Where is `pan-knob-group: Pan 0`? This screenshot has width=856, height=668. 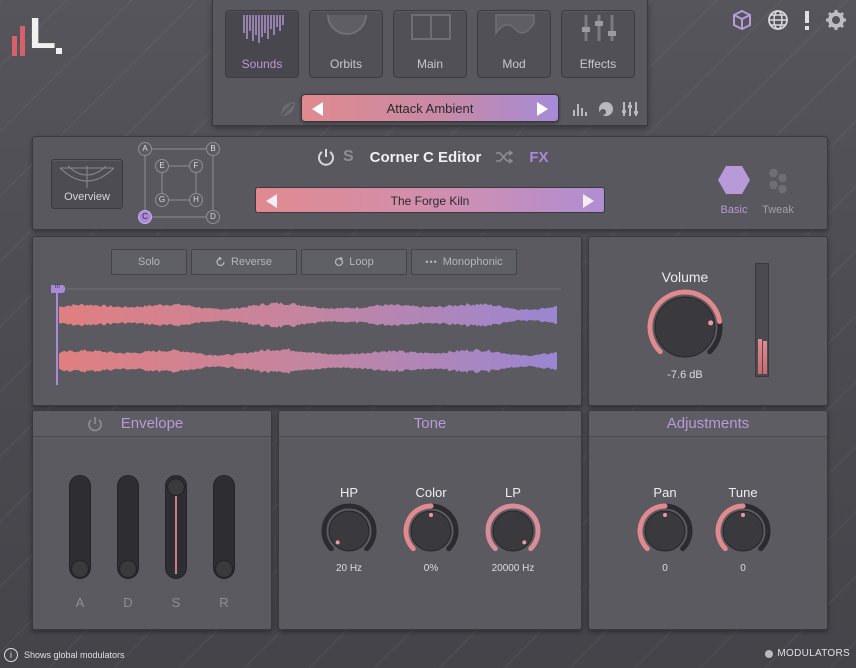
pan-knob-group: Pan 0 is located at coordinates (665, 529).